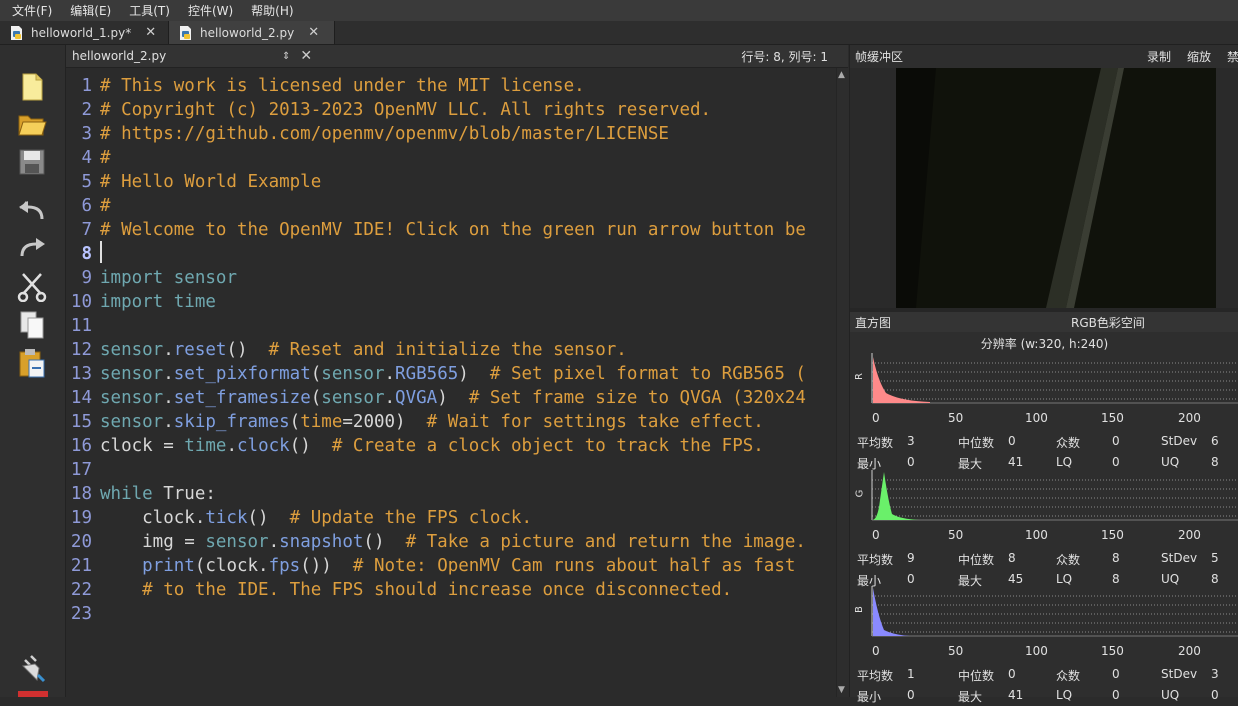 The height and width of the screenshot is (706, 1238). What do you see at coordinates (321, 422) in the screenshot?
I see `code-token: time` at bounding box center [321, 422].